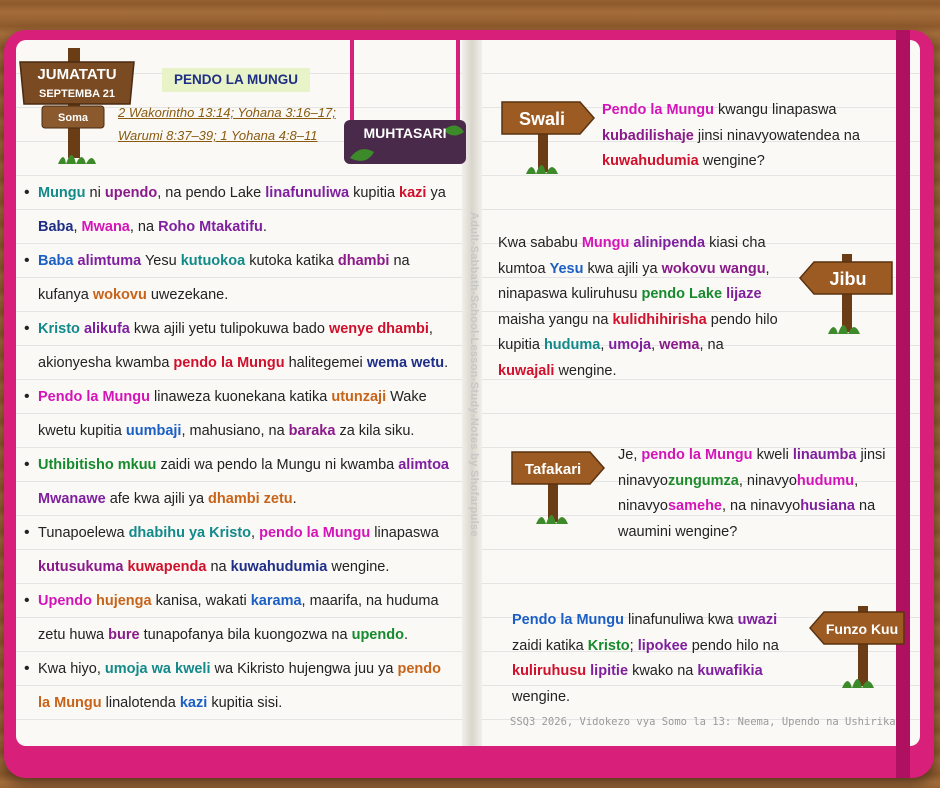 The height and width of the screenshot is (788, 940). I want to click on takeaway-label: Funzo Kuu, so click(862, 629).